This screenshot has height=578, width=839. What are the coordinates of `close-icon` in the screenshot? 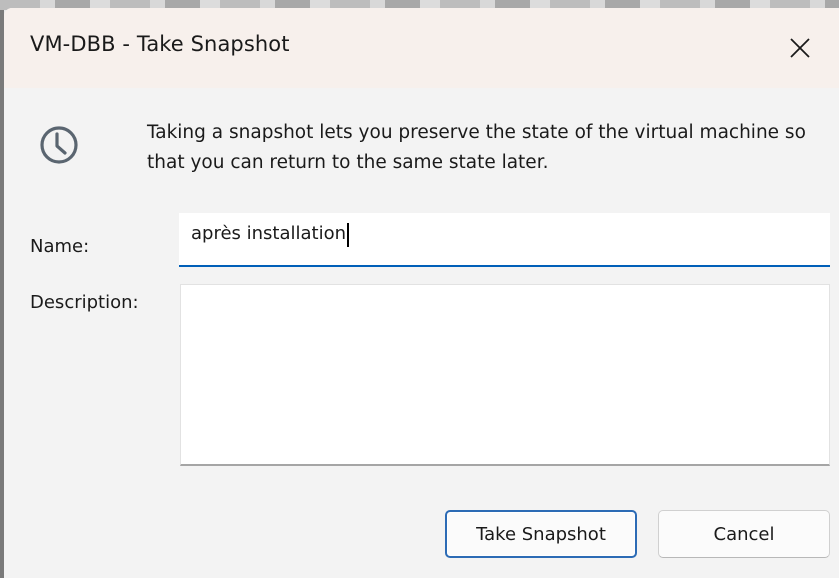 It's located at (800, 48).